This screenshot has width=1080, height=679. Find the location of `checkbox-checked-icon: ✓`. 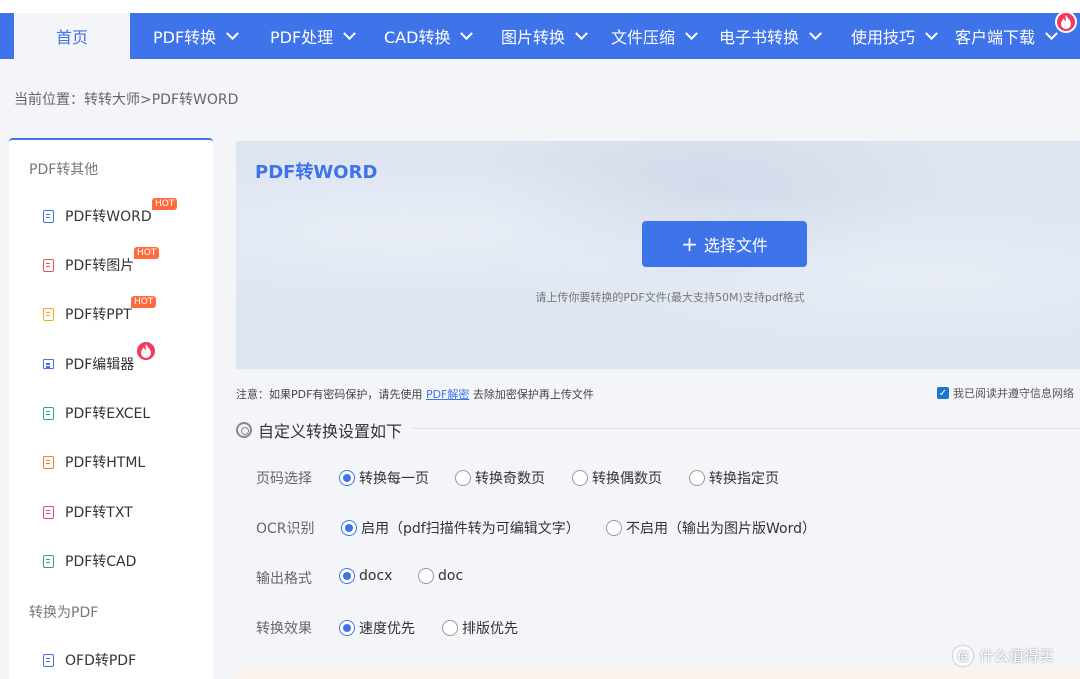

checkbox-checked-icon: ✓ is located at coordinates (943, 393).